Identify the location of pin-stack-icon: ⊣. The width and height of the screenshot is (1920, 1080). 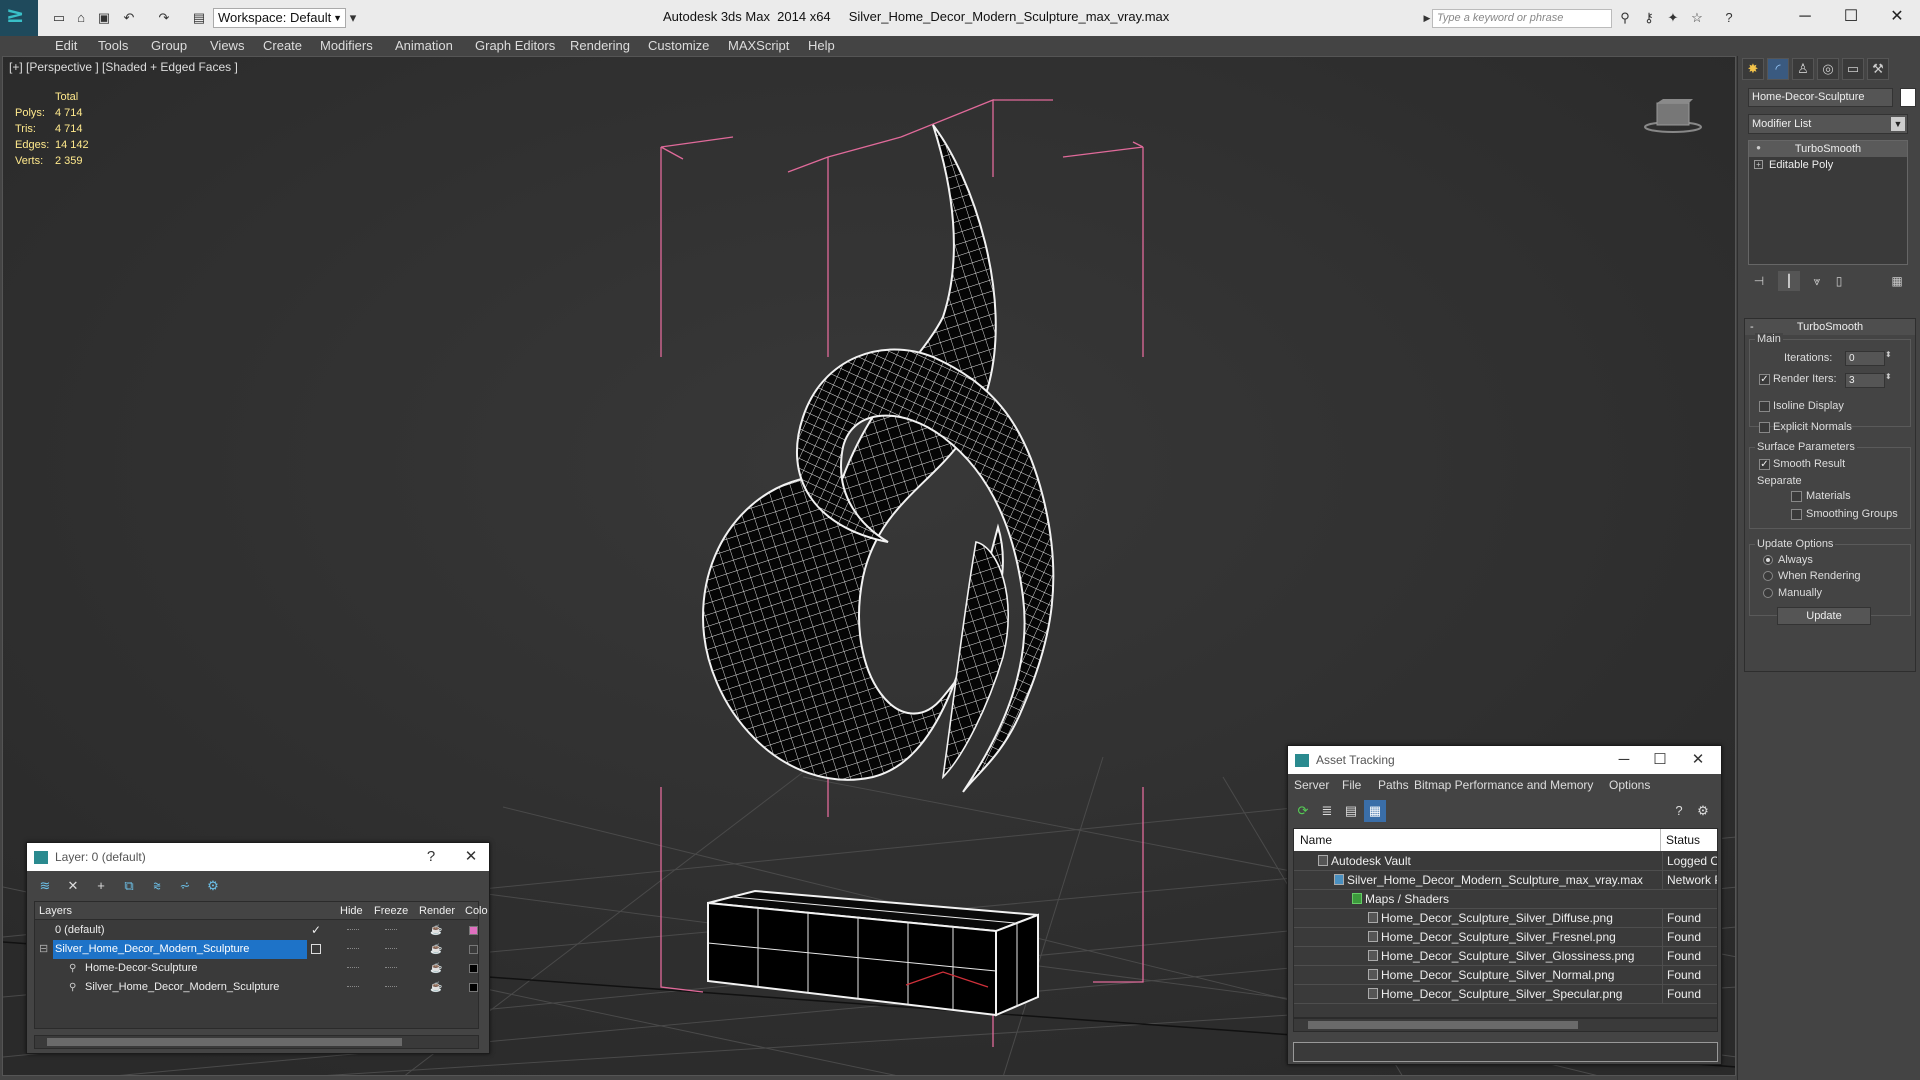
(1759, 281).